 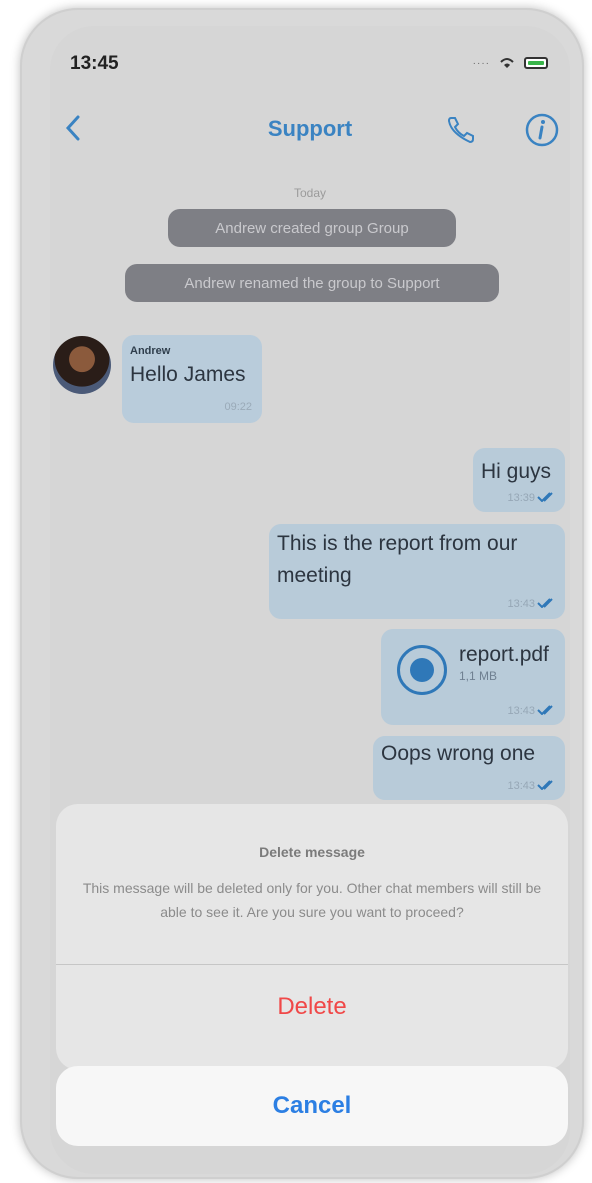 What do you see at coordinates (82, 365) in the screenshot?
I see `avatar` at bounding box center [82, 365].